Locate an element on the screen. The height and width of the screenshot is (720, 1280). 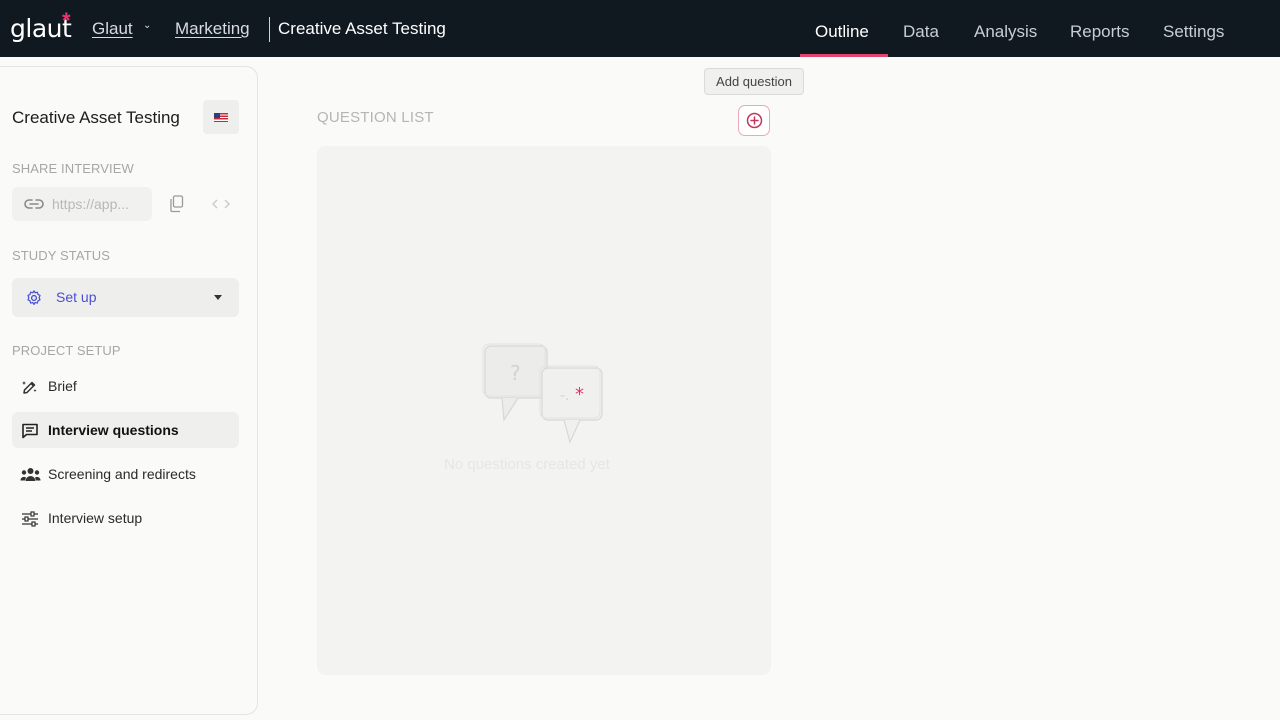
sidebar-item-label: Brief is located at coordinates (62, 386).